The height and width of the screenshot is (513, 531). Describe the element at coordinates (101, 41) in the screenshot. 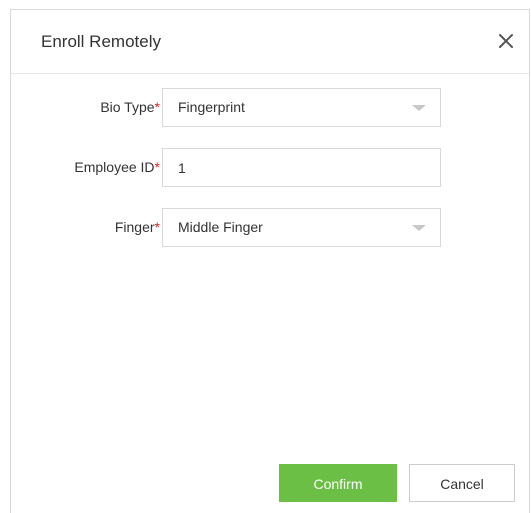

I see `dialog-title: Enroll Remotely` at that location.